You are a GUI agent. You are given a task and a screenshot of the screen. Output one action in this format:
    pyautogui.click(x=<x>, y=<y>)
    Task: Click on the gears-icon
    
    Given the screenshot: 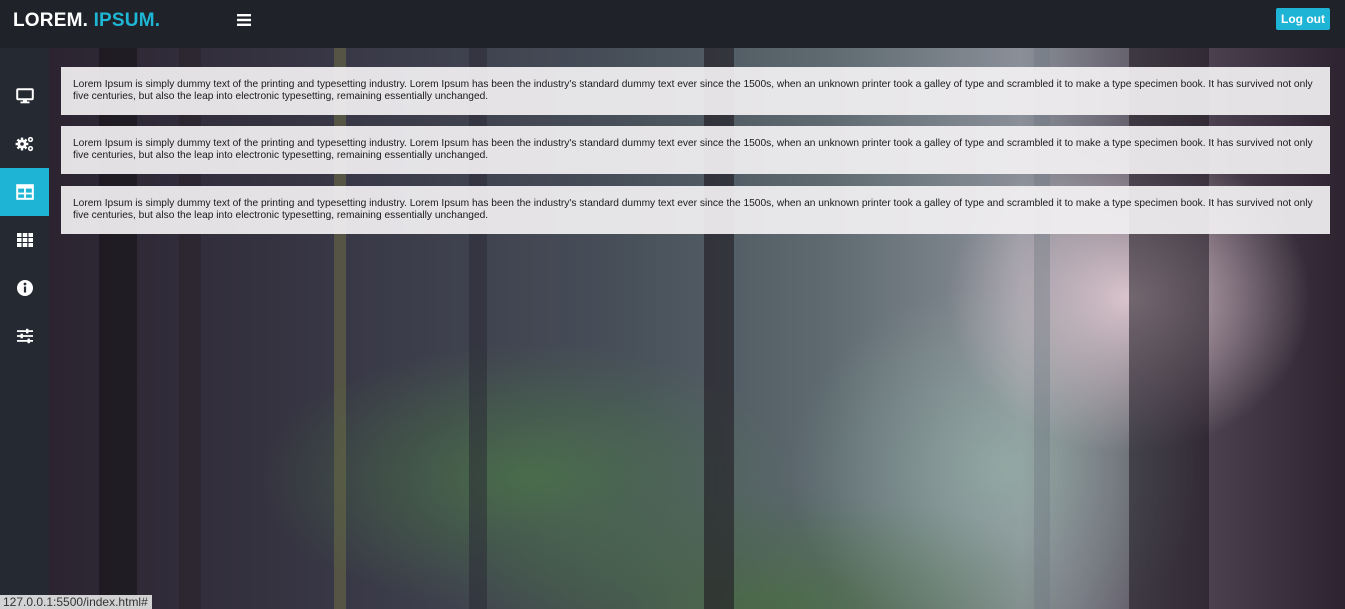 What is the action you would take?
    pyautogui.click(x=24, y=144)
    